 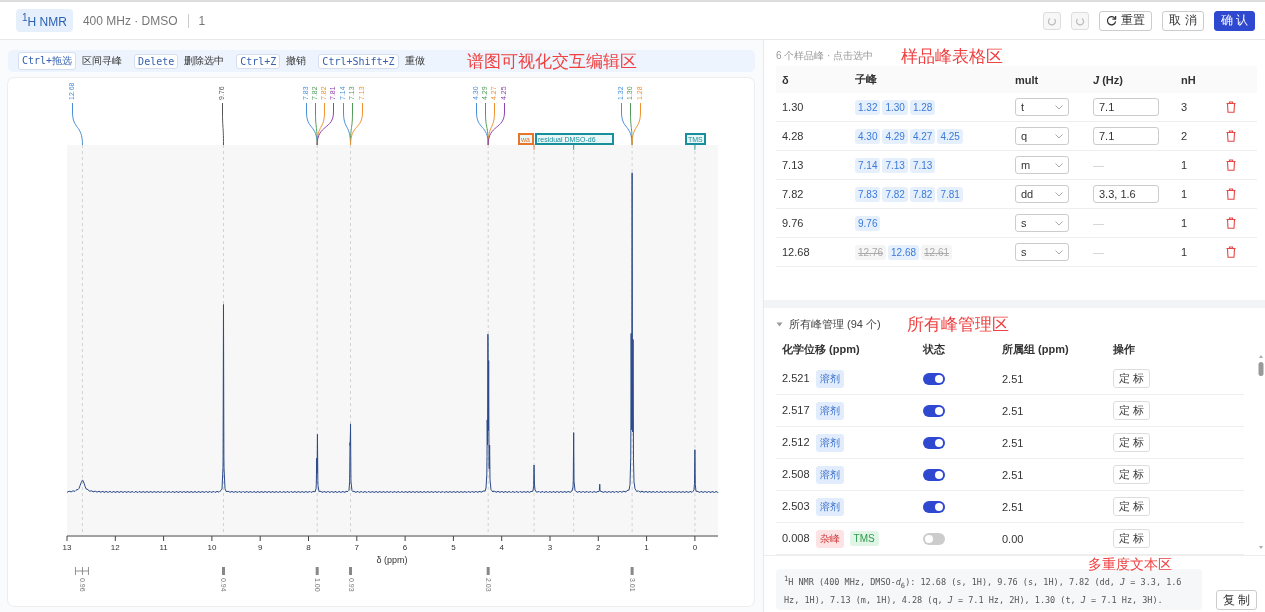 I want to click on column-header: mult, so click(x=1048, y=79).